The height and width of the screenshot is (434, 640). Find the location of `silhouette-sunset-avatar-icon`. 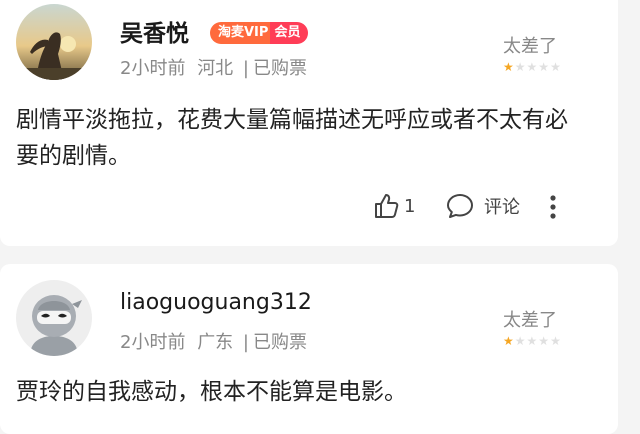

silhouette-sunset-avatar-icon is located at coordinates (54, 42).